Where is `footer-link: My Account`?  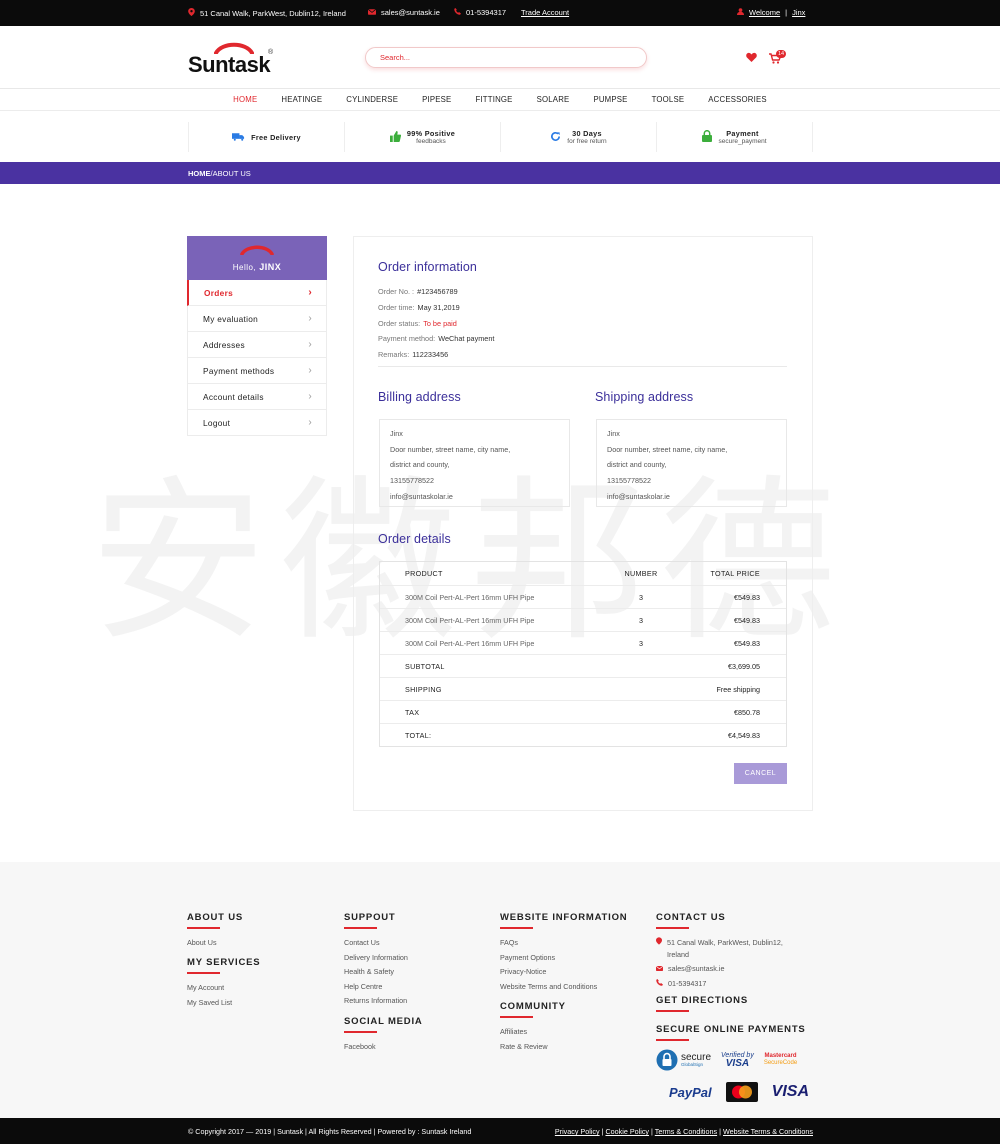 footer-link: My Account is located at coordinates (223, 988).